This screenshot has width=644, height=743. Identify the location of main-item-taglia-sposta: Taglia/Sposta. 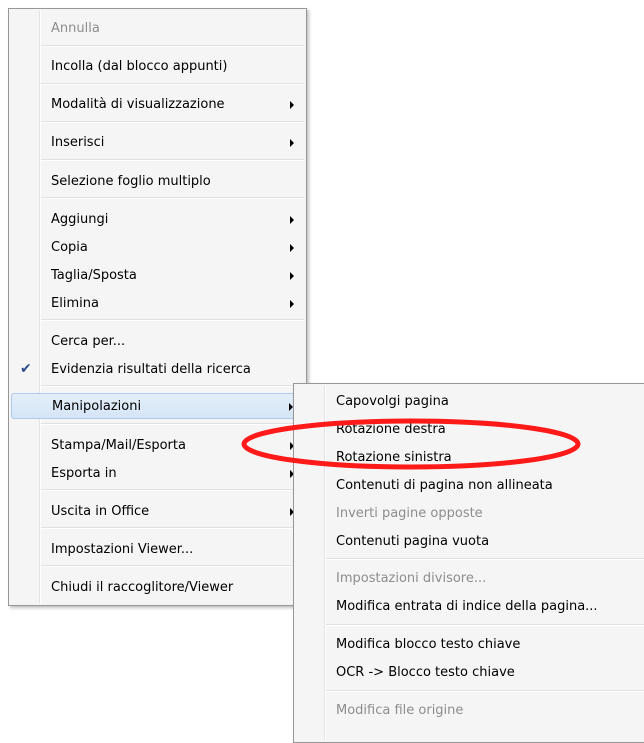
(157, 276).